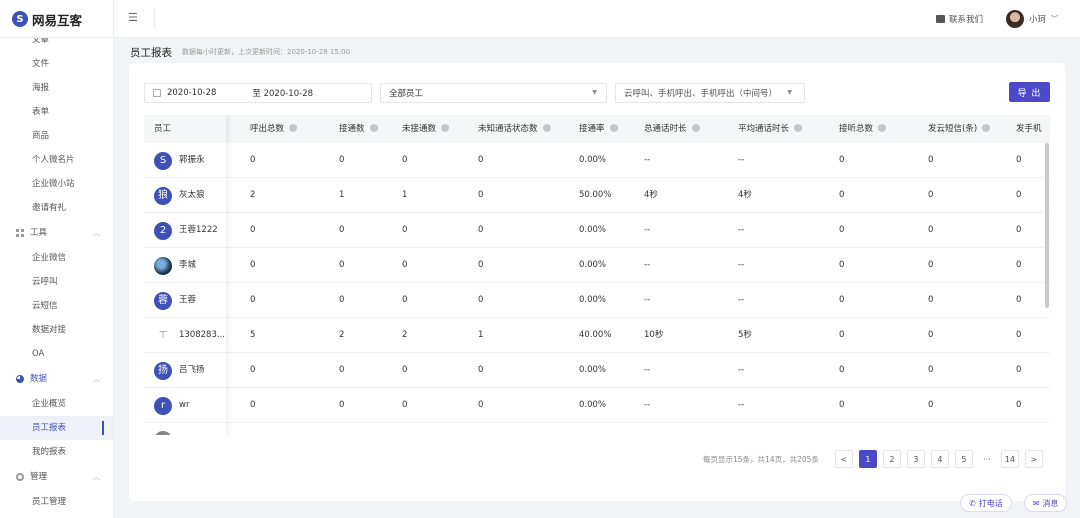  What do you see at coordinates (56, 184) in the screenshot?
I see `sidebar-item-micro-site: 企业微小站` at bounding box center [56, 184].